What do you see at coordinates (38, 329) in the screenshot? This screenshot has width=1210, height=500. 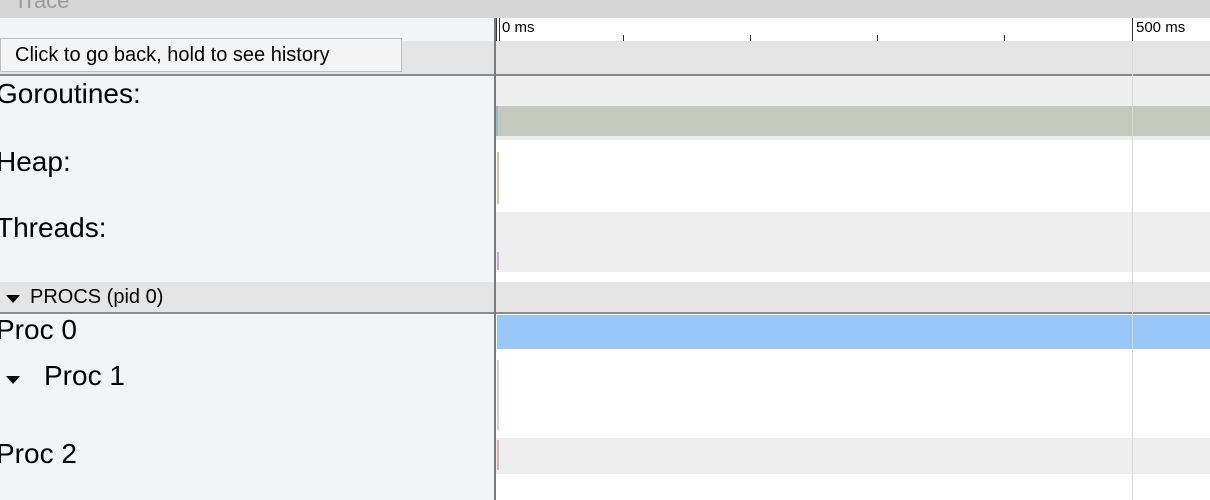 I see `proc0-label: Proc 0` at bounding box center [38, 329].